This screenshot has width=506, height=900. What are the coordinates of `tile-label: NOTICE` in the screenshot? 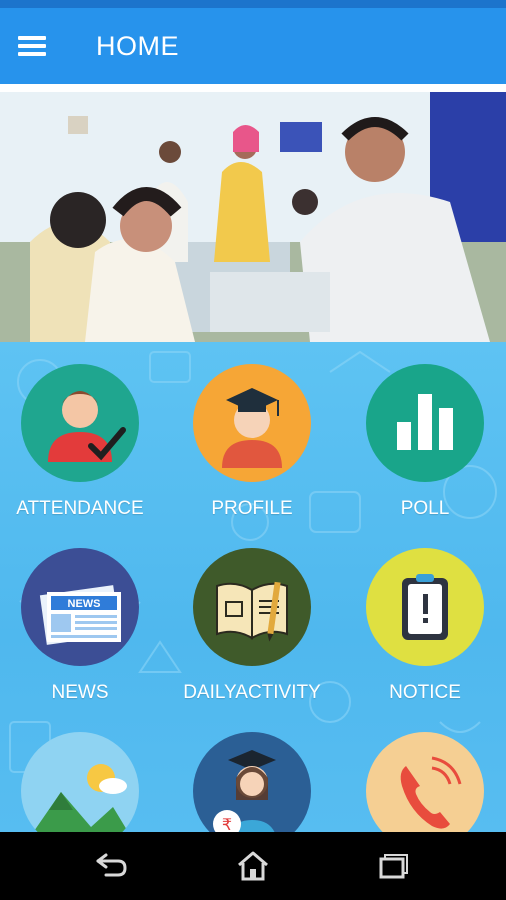 It's located at (425, 692).